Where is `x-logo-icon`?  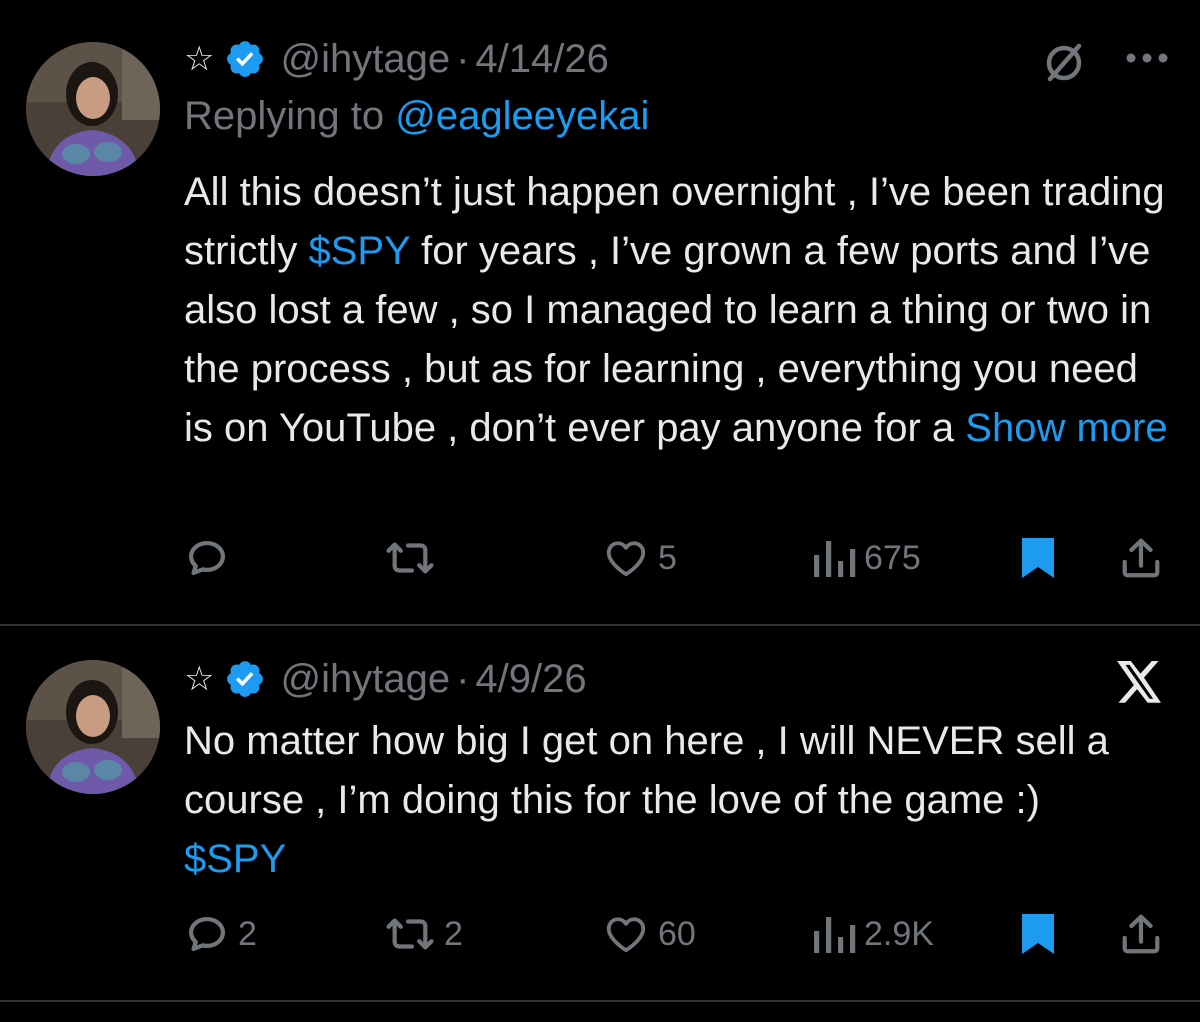
x-logo-icon is located at coordinates (1140, 682).